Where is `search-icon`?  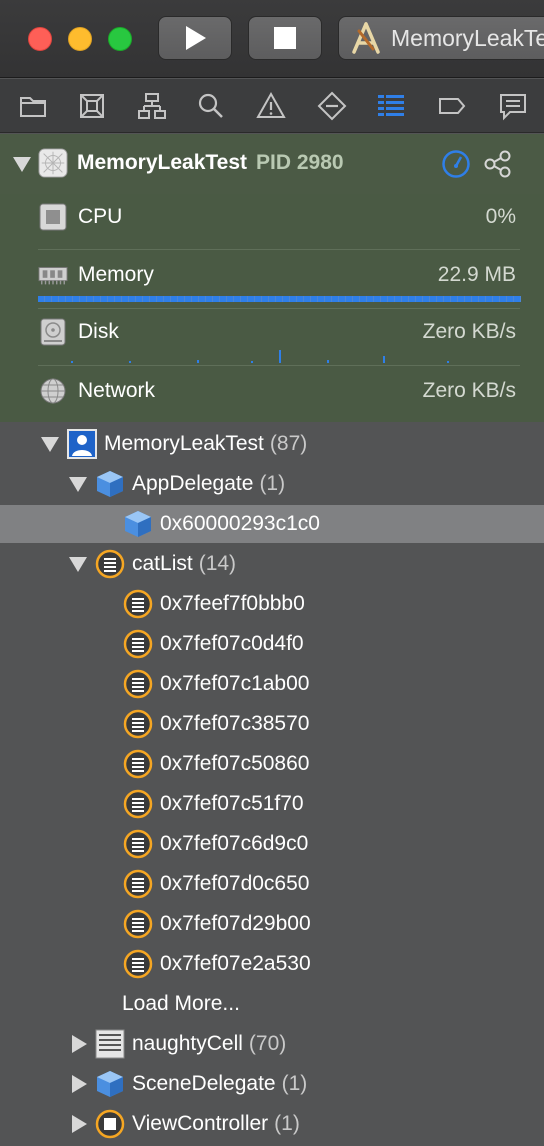
search-icon is located at coordinates (211, 106).